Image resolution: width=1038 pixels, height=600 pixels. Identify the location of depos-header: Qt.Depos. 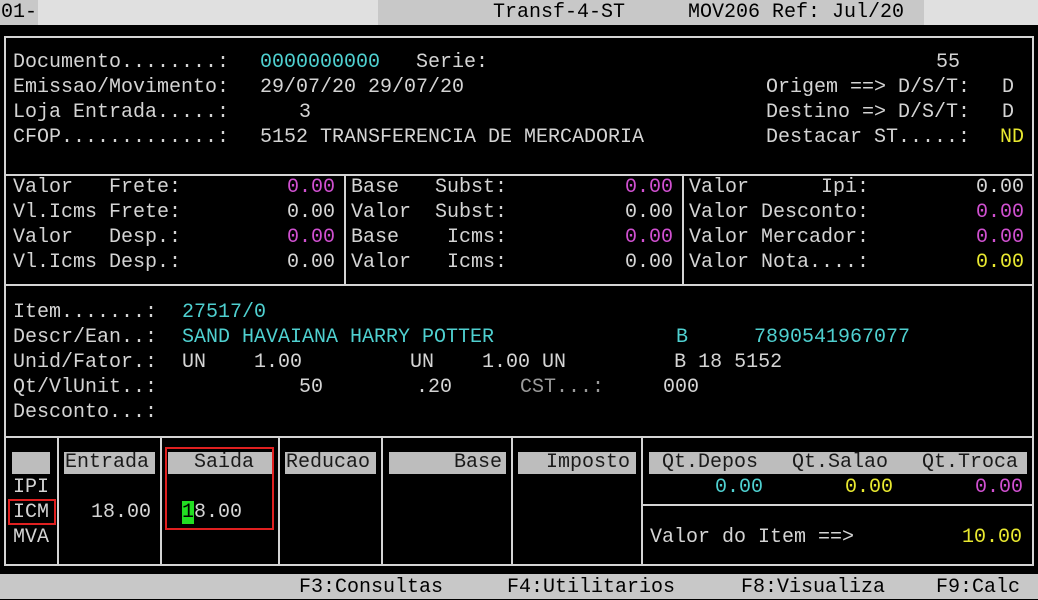
(710, 462).